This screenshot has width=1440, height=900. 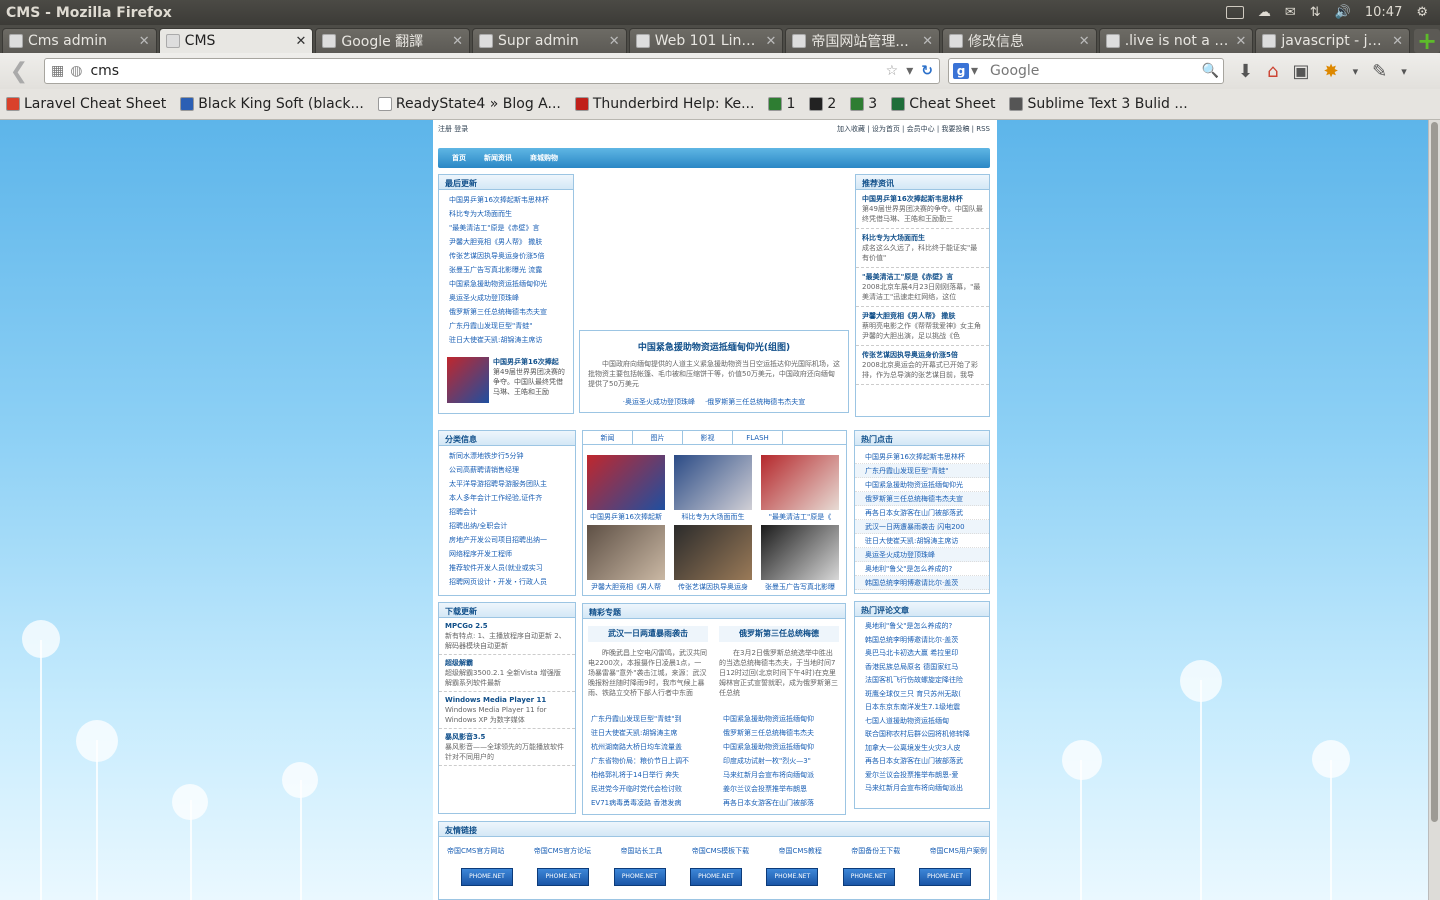 What do you see at coordinates (922, 722) in the screenshot?
I see `comment-item: 七国人道援助物资运抵缅甸` at bounding box center [922, 722].